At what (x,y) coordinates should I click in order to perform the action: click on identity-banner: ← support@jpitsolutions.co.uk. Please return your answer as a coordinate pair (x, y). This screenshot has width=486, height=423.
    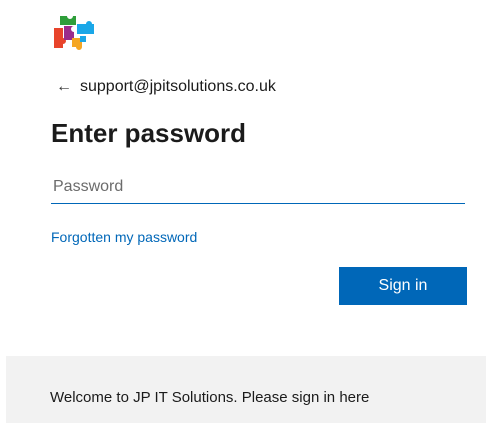
    Looking at the image, I should click on (166, 87).